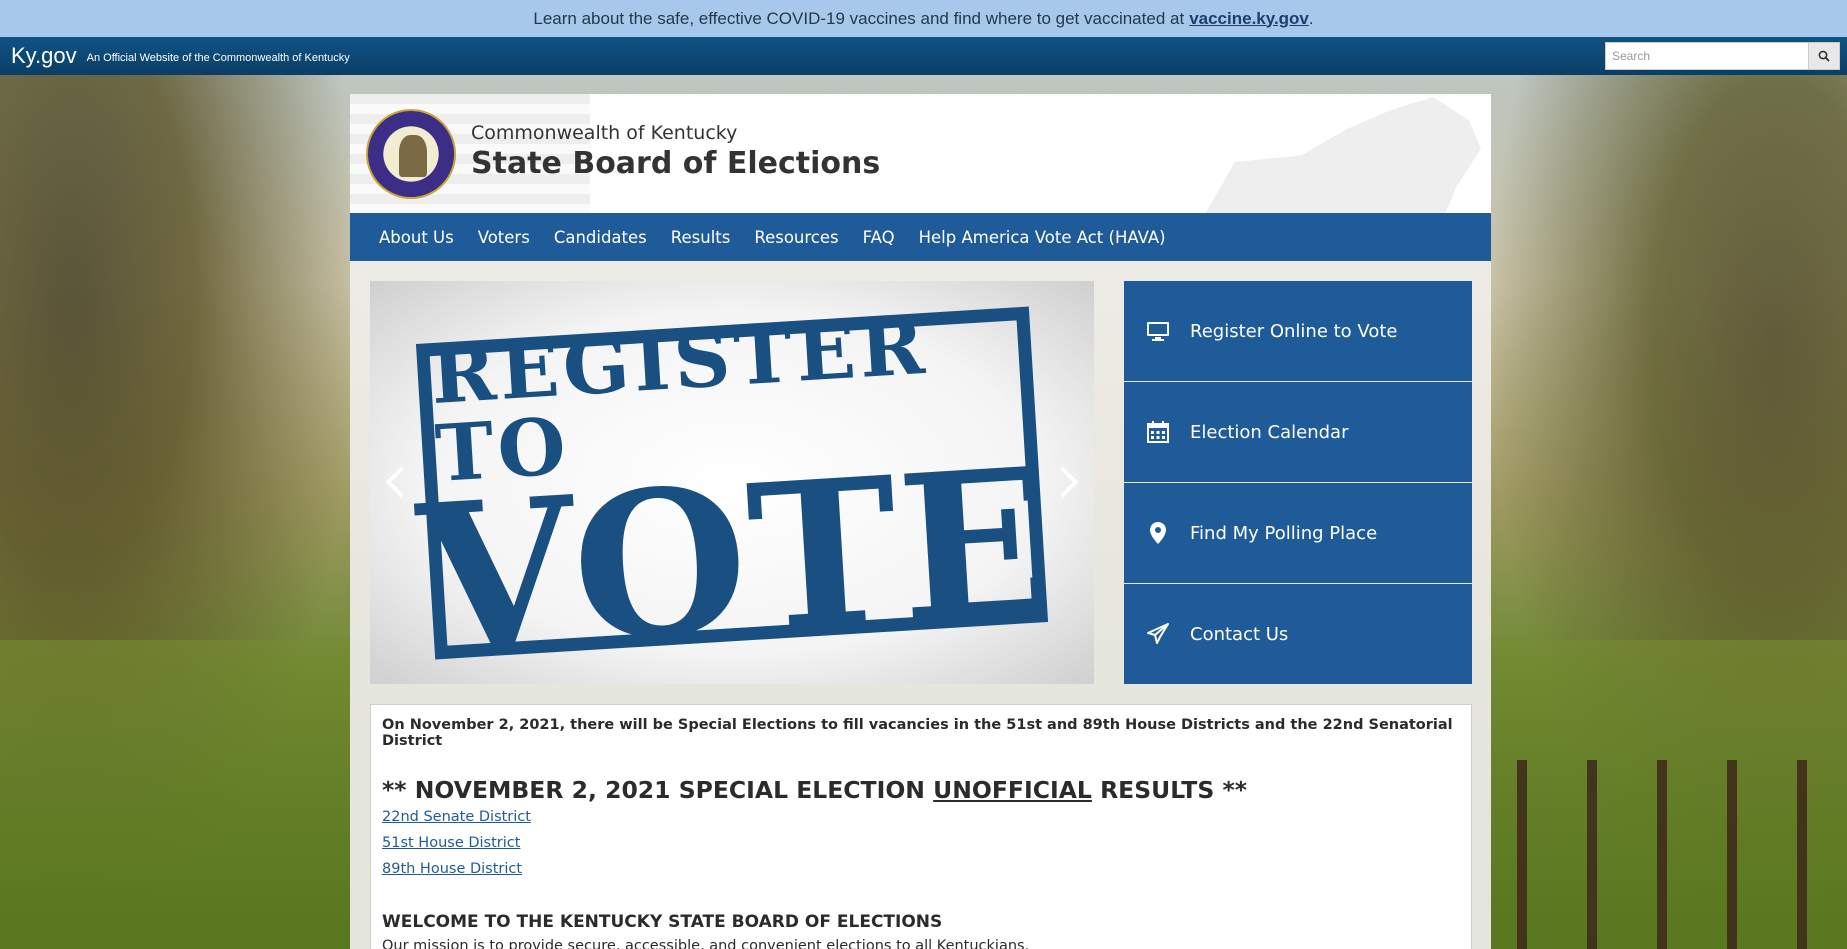  What do you see at coordinates (921, 869) in the screenshot?
I see `result-link-89th-house: 89th House District` at bounding box center [921, 869].